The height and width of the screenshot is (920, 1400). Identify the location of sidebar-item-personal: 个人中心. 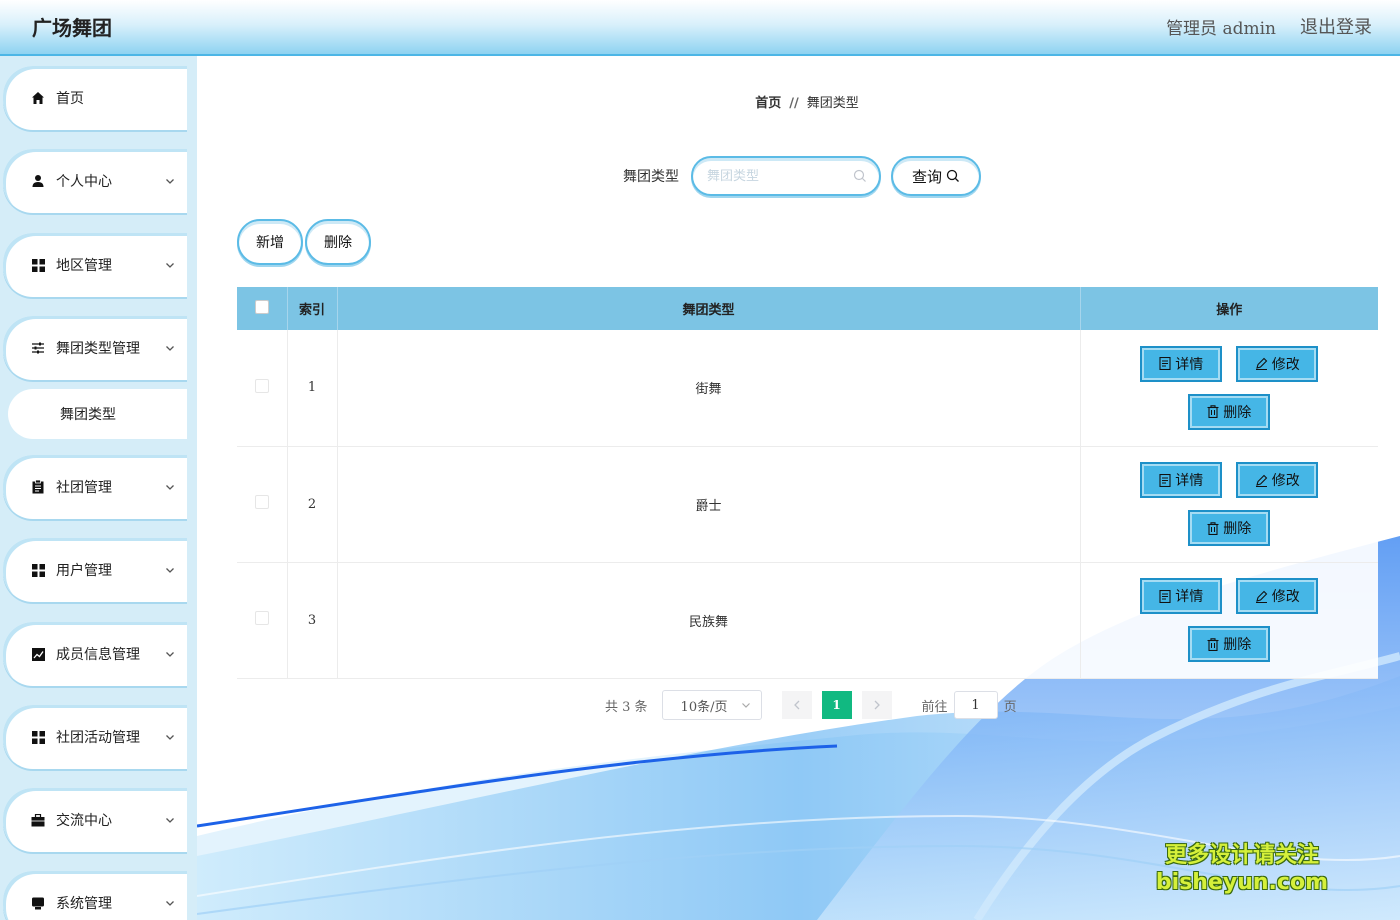
(95, 181).